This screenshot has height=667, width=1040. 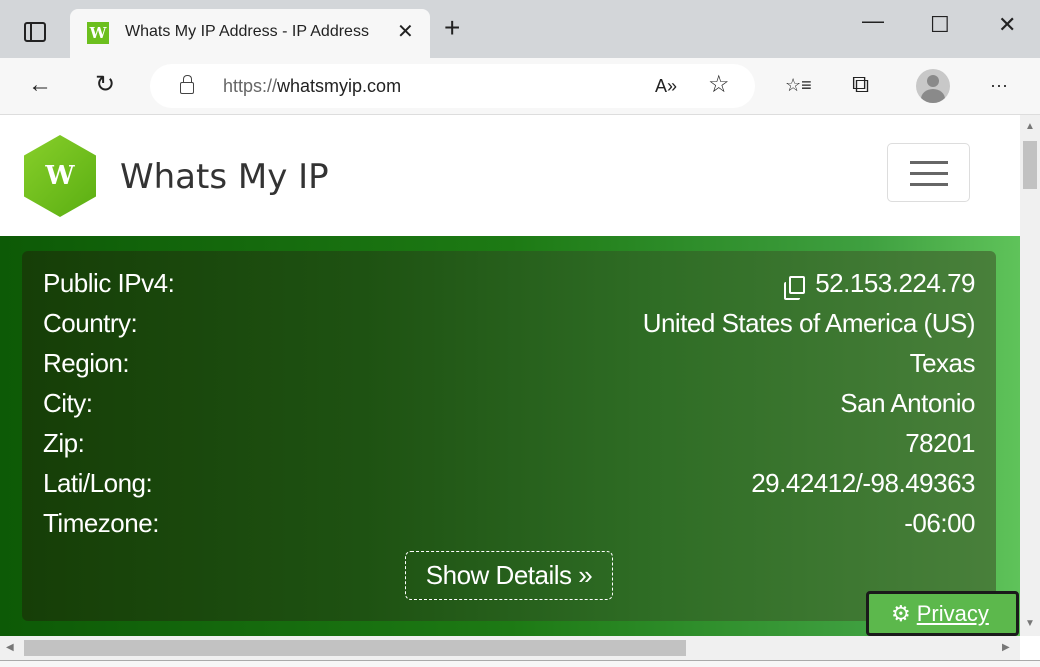 What do you see at coordinates (35, 32) in the screenshot?
I see `sidebar-toggle-icon` at bounding box center [35, 32].